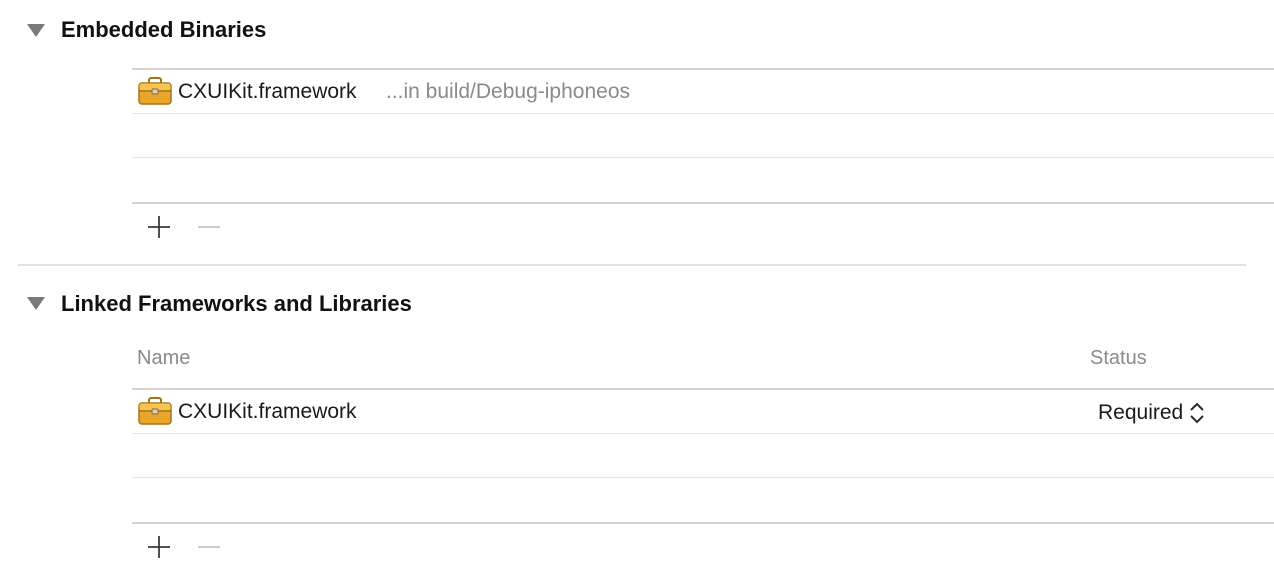  I want to click on embedded-disclosure-triangle-icon, so click(36, 30).